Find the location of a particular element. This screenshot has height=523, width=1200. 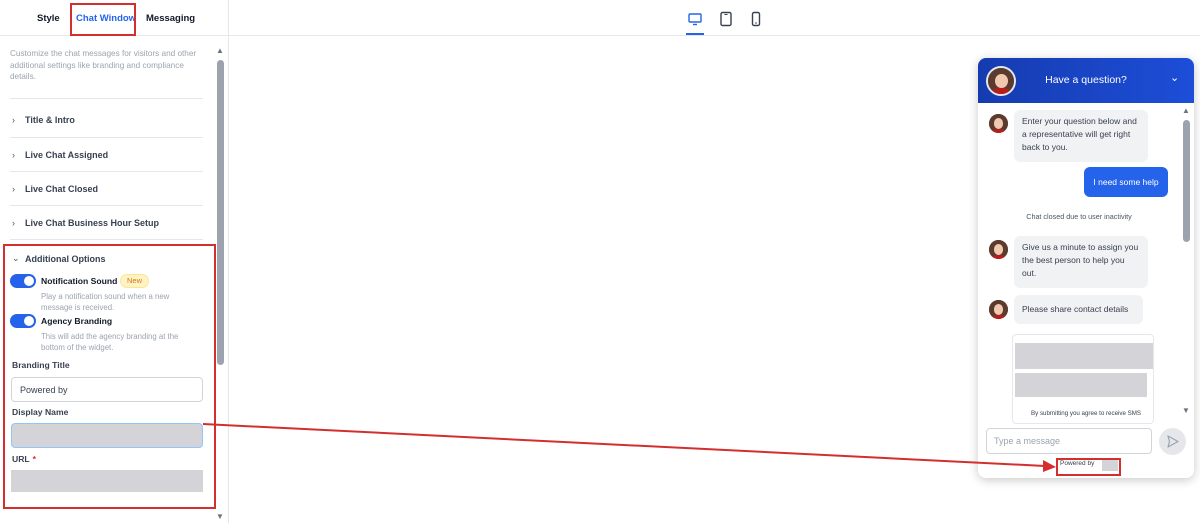

sms-consent-note: By submitting you agree to receive SMS is located at coordinates (1086, 413).